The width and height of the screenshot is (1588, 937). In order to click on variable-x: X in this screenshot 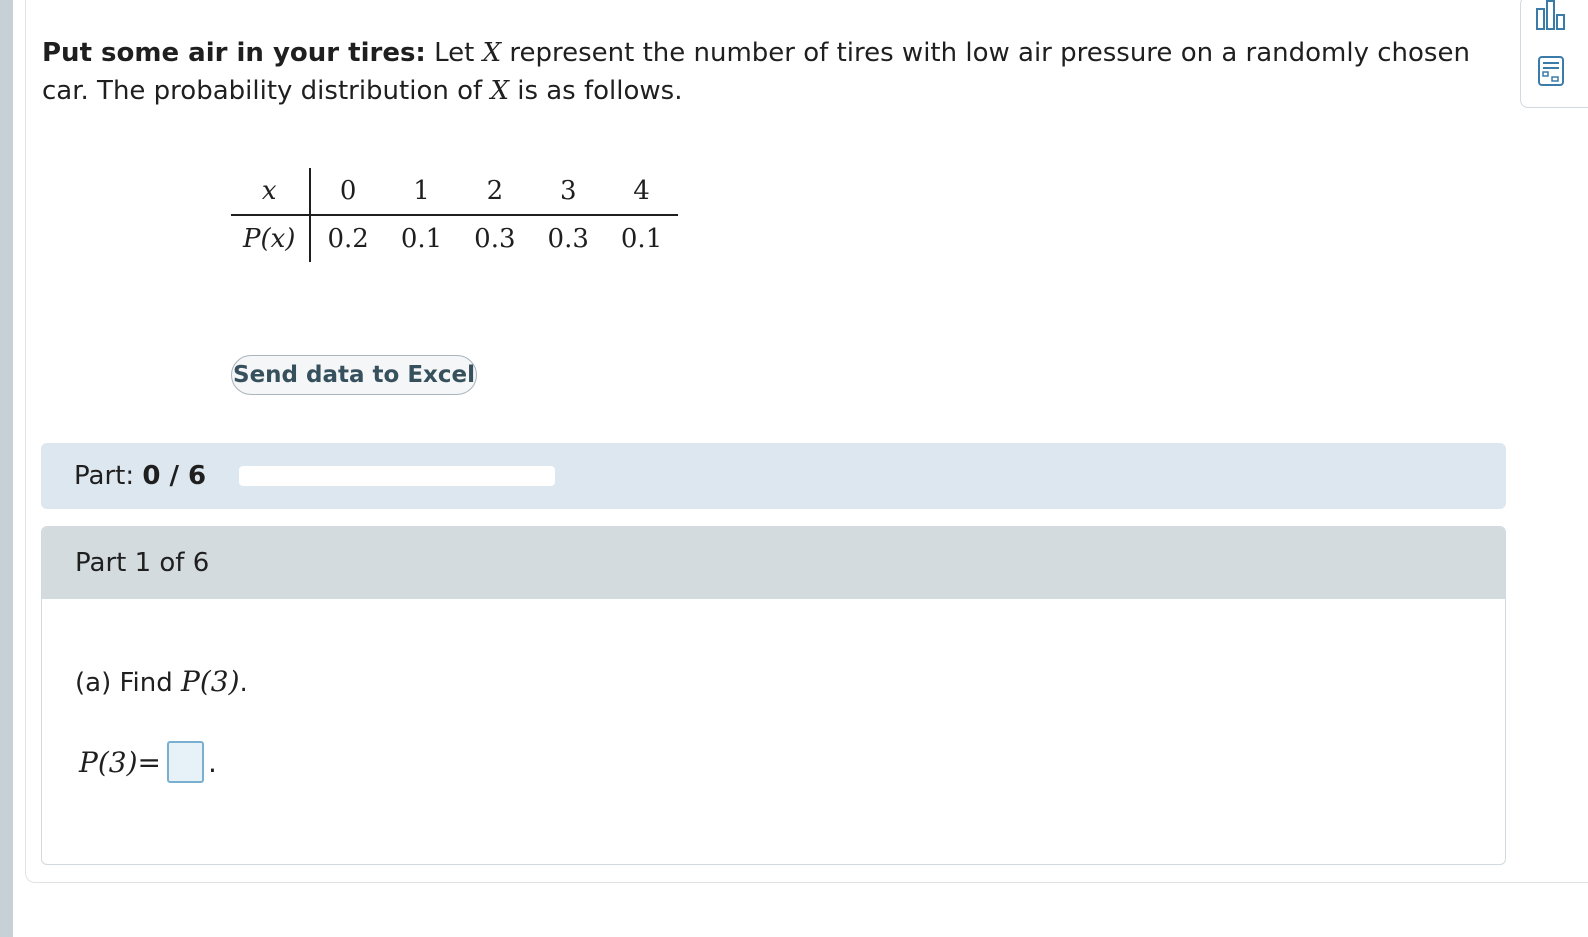, I will do `click(492, 53)`.